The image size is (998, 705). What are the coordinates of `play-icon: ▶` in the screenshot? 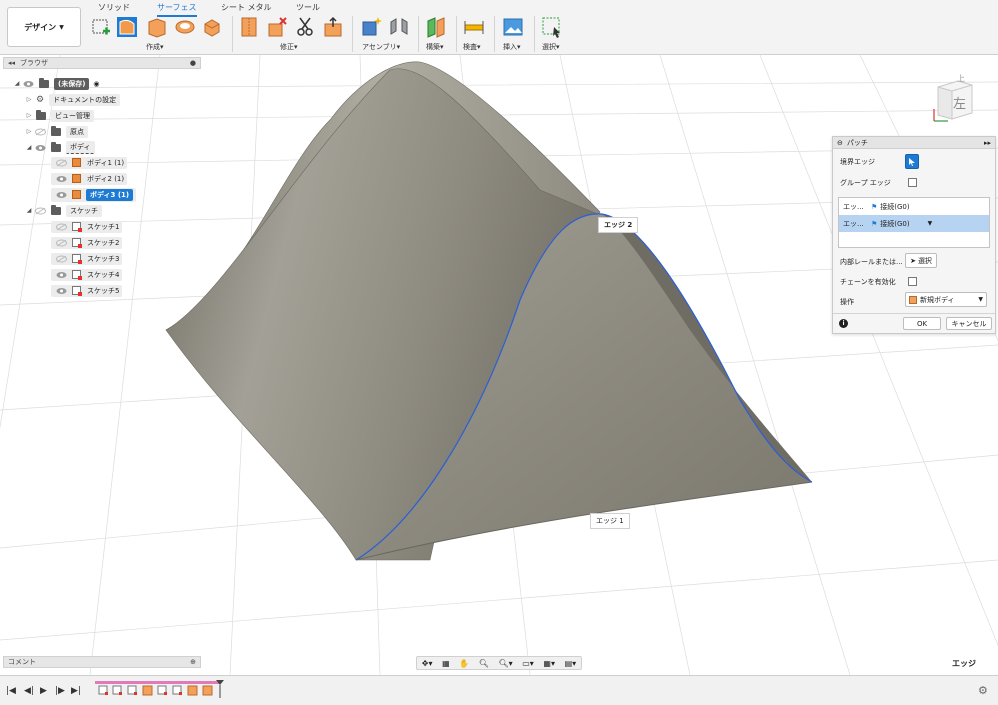 It's located at (43, 691).